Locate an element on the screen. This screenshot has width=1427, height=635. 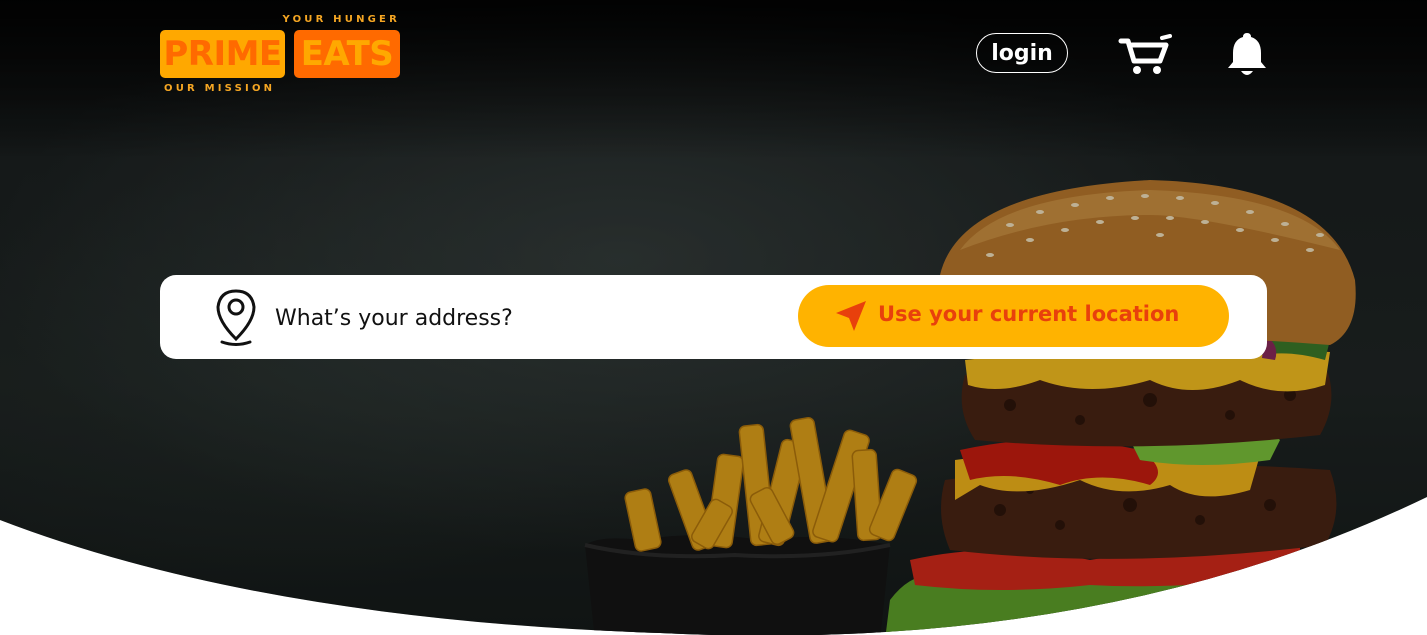
bell-icon is located at coordinates (1247, 54).